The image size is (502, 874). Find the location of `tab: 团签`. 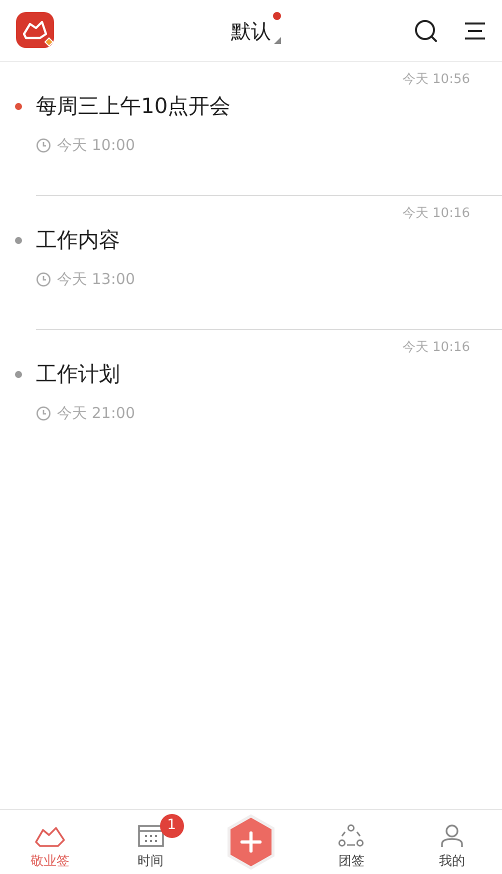

tab: 团签 is located at coordinates (351, 842).